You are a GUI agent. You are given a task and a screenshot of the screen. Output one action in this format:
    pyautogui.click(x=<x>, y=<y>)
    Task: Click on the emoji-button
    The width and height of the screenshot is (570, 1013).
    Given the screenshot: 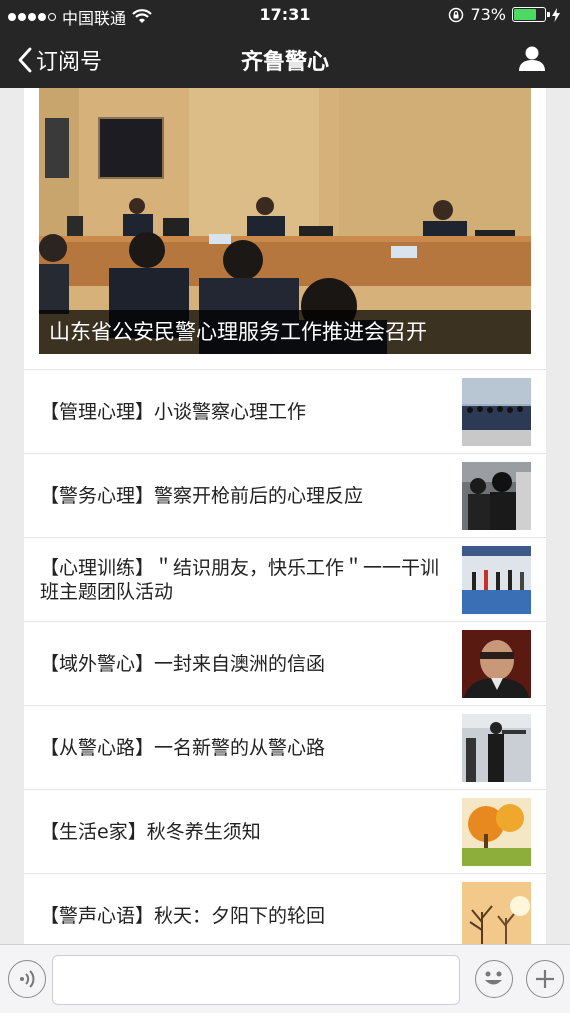 What is the action you would take?
    pyautogui.click(x=494, y=979)
    